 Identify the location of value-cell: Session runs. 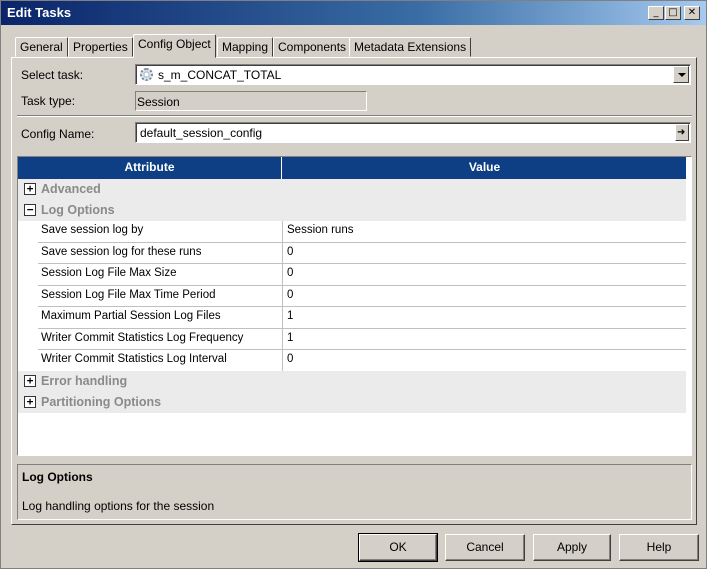
(484, 231).